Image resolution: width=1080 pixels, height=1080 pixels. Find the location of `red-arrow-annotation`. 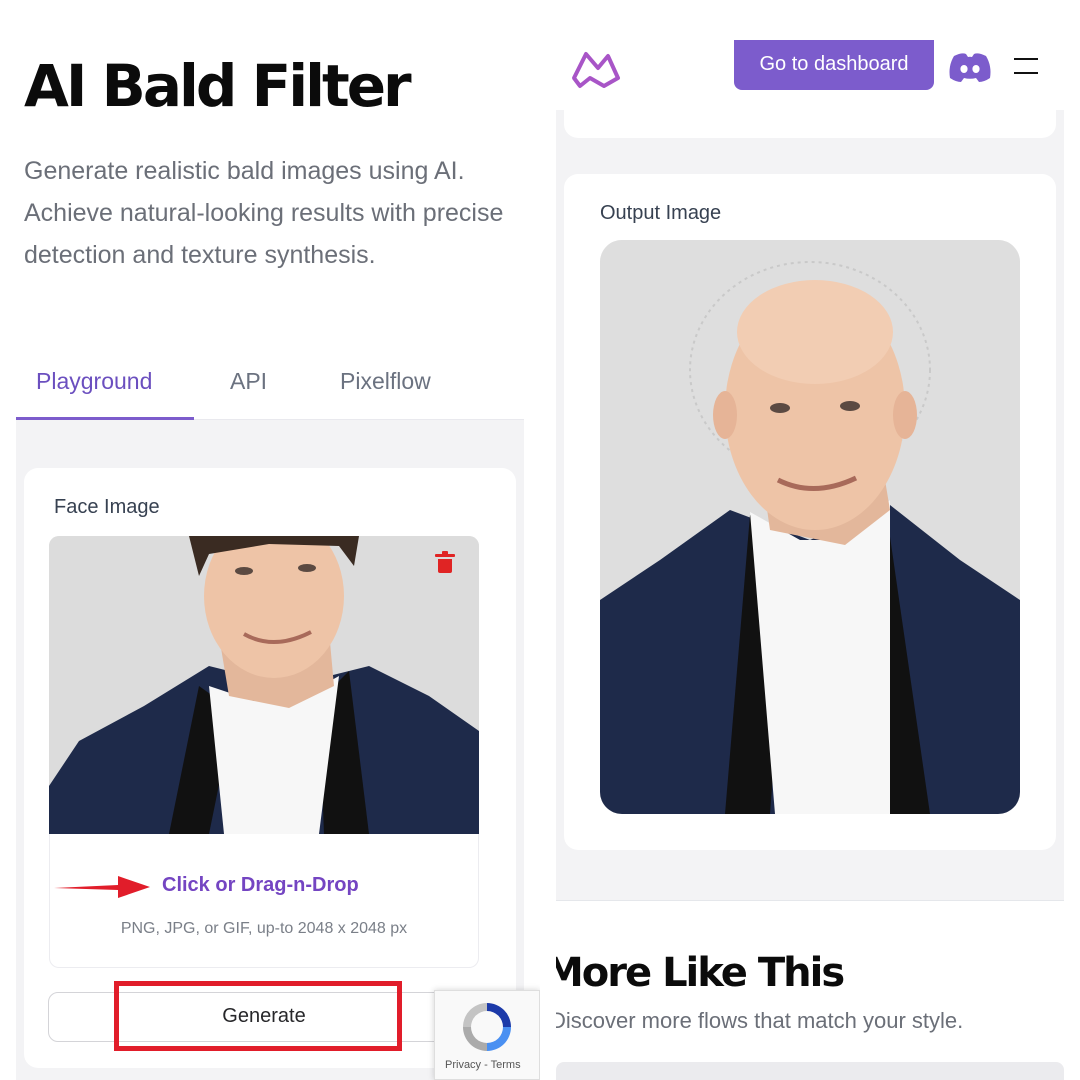

red-arrow-annotation is located at coordinates (102, 887).